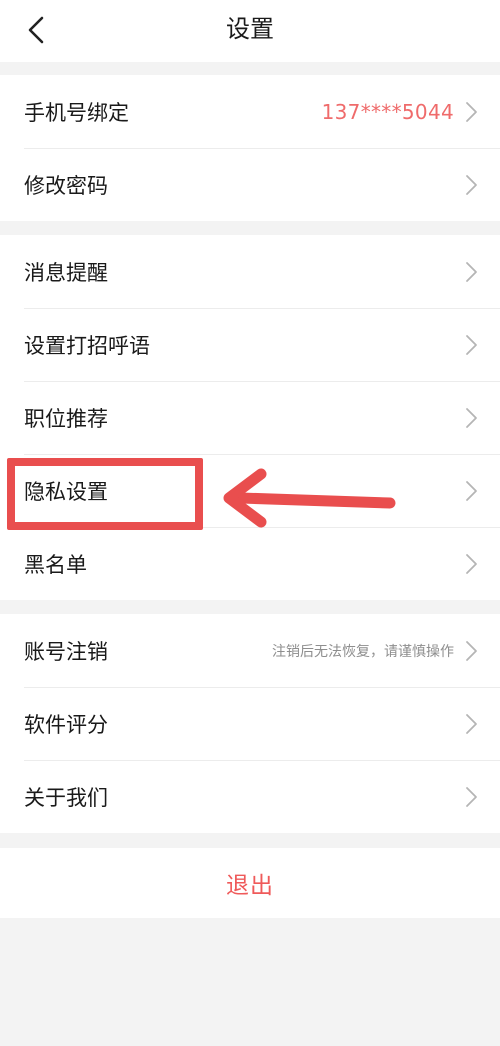 Image resolution: width=500 pixels, height=1046 pixels. Describe the element at coordinates (66, 185) in the screenshot. I see `setting-label: 修改密码` at that location.